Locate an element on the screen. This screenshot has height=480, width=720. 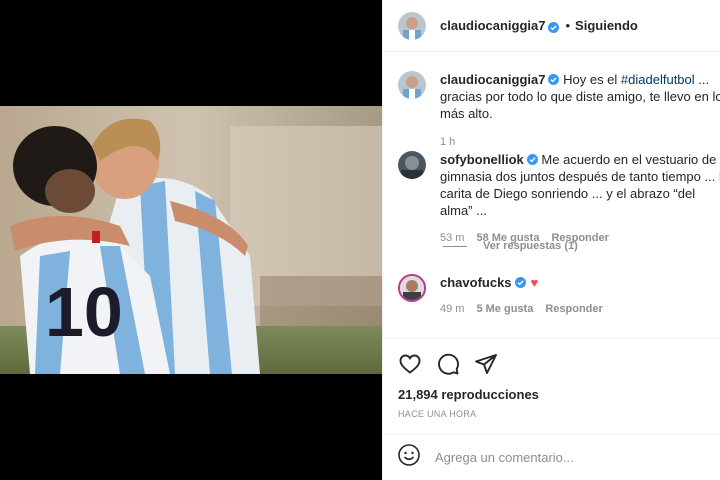
hashtag-link: #diadelfutbol is located at coordinates (658, 79).